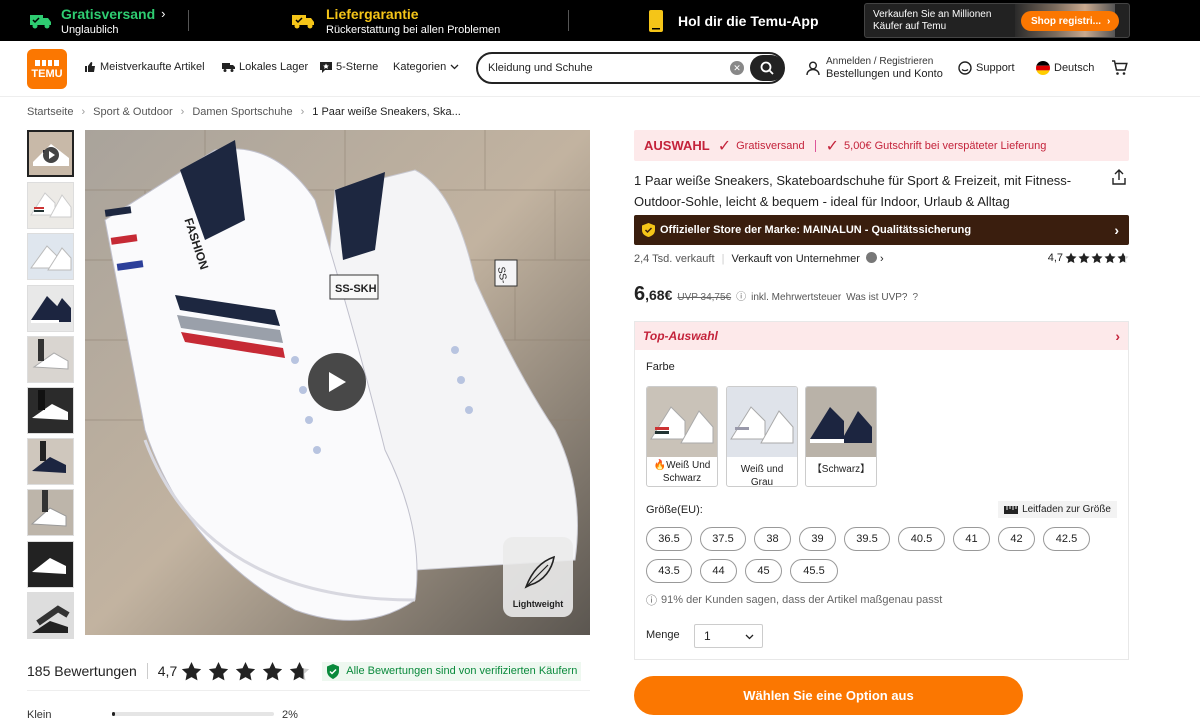 This screenshot has width=1200, height=721. What do you see at coordinates (915, 297) in the screenshot?
I see `help-icon: ?` at bounding box center [915, 297].